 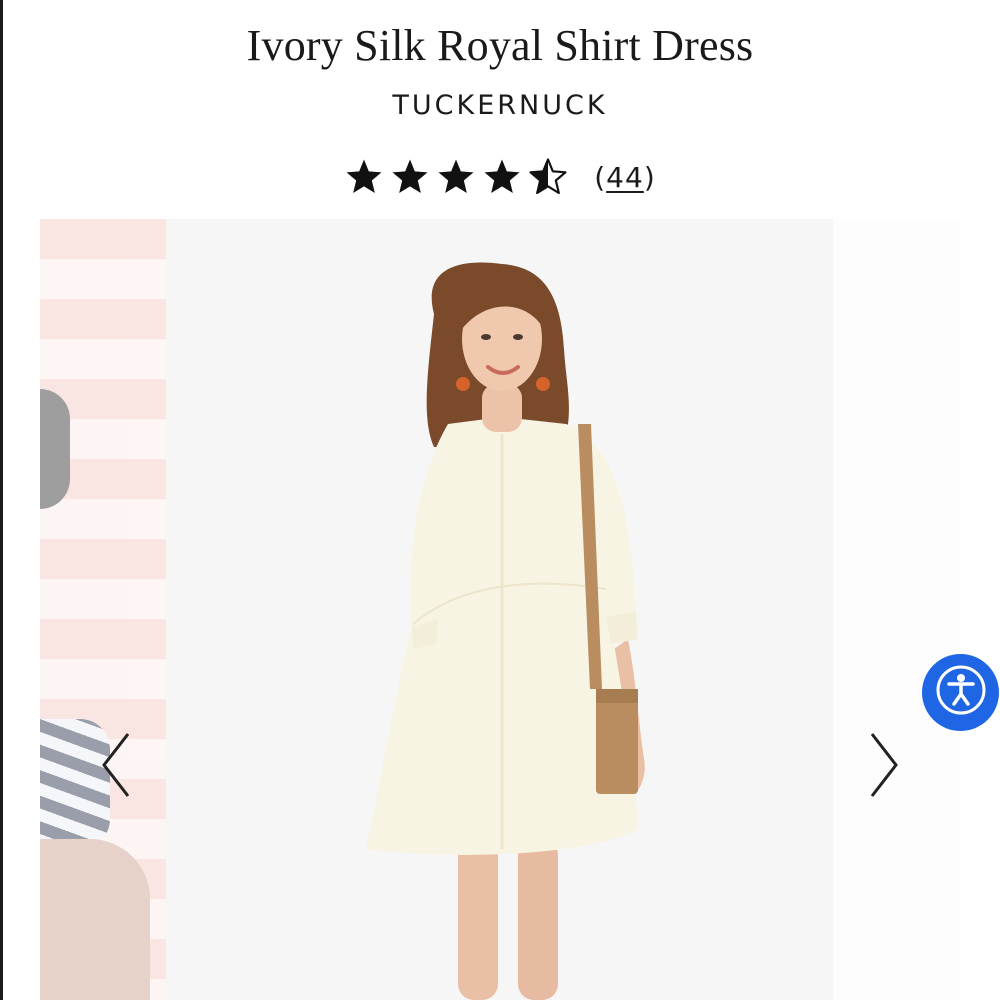 I want to click on chevron-right-icon, so click(x=884, y=768).